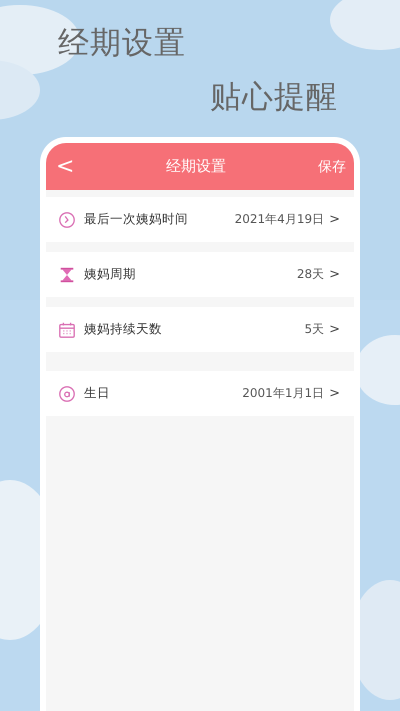 The image size is (400, 711). Describe the element at coordinates (196, 166) in the screenshot. I see `screen-title: 经期设置` at that location.